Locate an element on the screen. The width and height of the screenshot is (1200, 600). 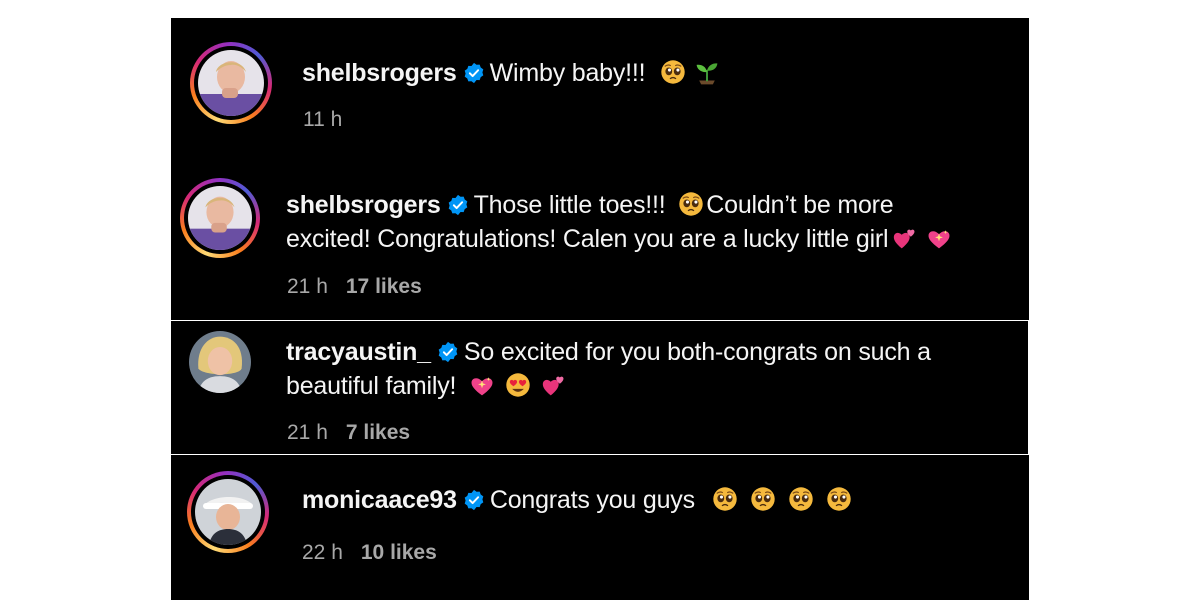
comment-meta: 22 h 10 likes is located at coordinates (369, 553).